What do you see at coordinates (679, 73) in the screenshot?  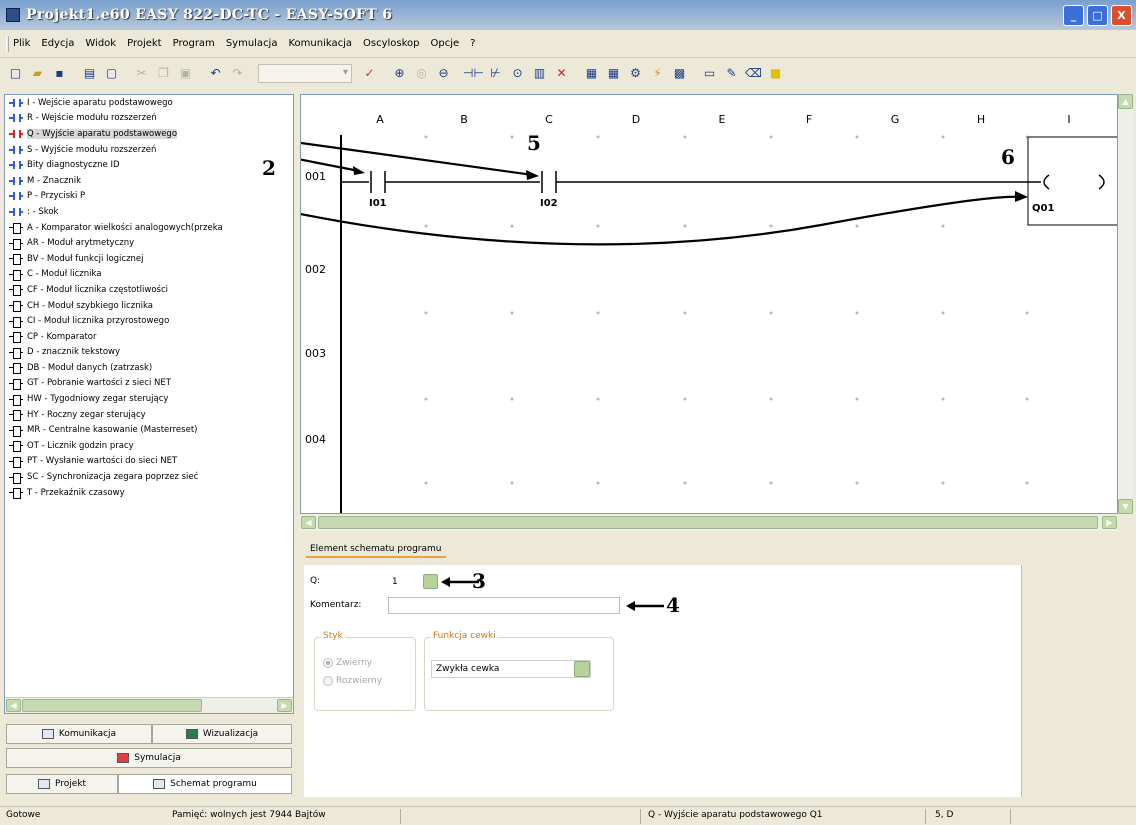 I see `view-blocks-icon: ▩` at bounding box center [679, 73].